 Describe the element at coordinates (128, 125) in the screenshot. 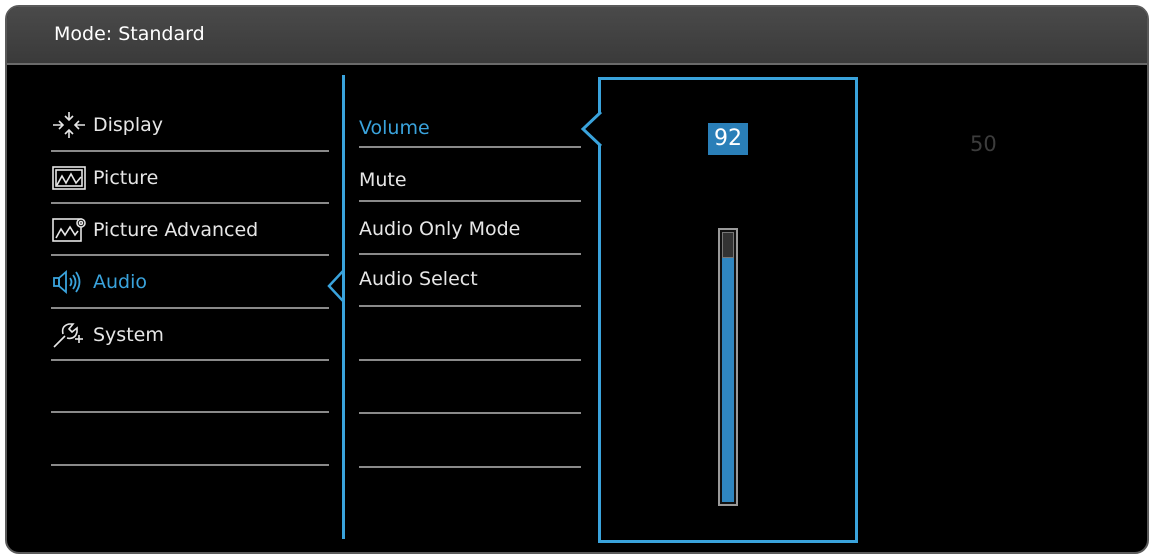

I see `menu-item-label: Display` at that location.